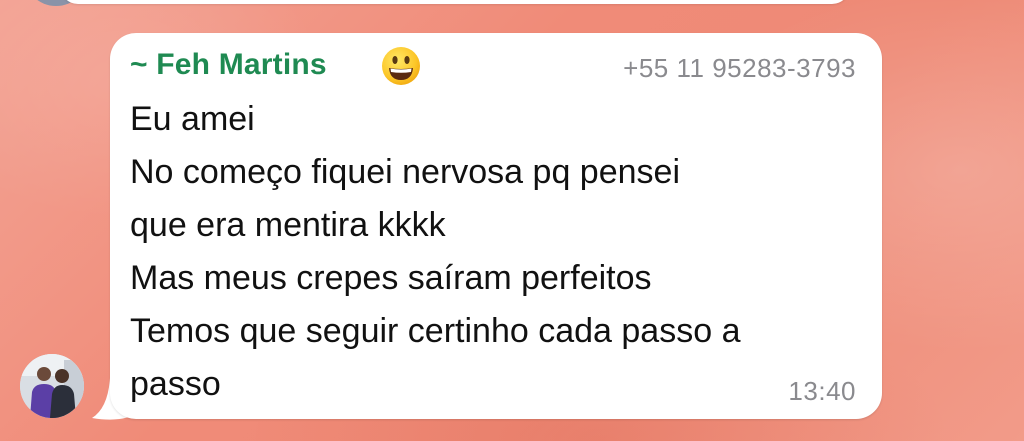 The width and height of the screenshot is (1024, 441). Describe the element at coordinates (391, 278) in the screenshot. I see `message-line: Mas meus crepes saíram perfeitos` at that location.